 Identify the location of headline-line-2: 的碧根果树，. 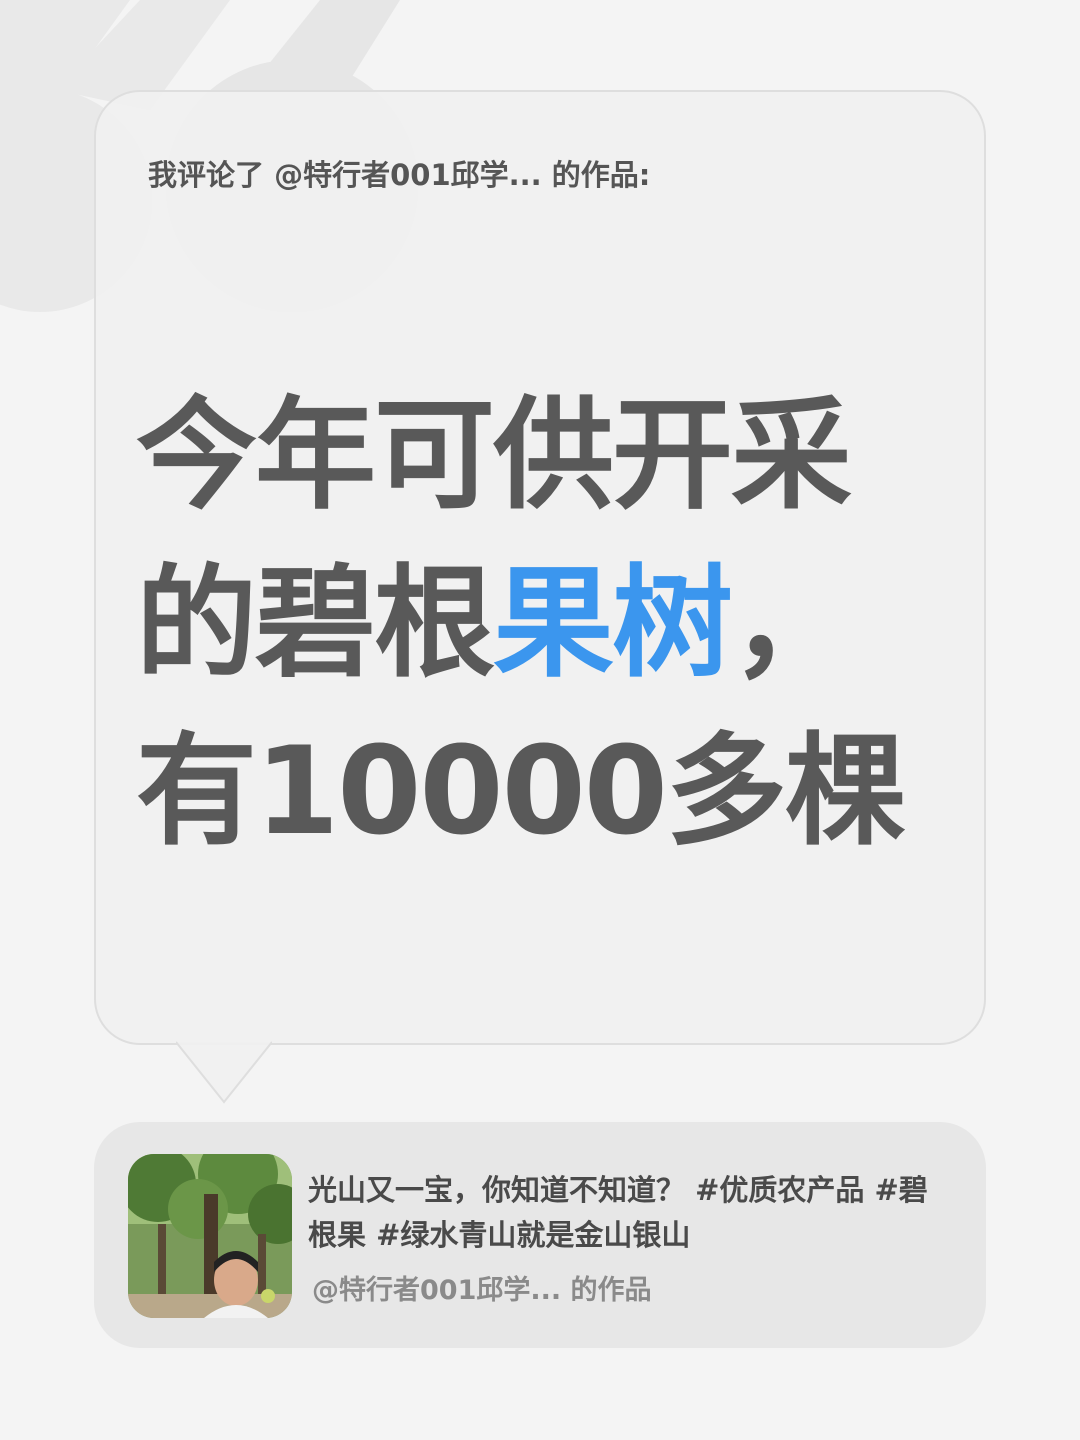
(546, 624).